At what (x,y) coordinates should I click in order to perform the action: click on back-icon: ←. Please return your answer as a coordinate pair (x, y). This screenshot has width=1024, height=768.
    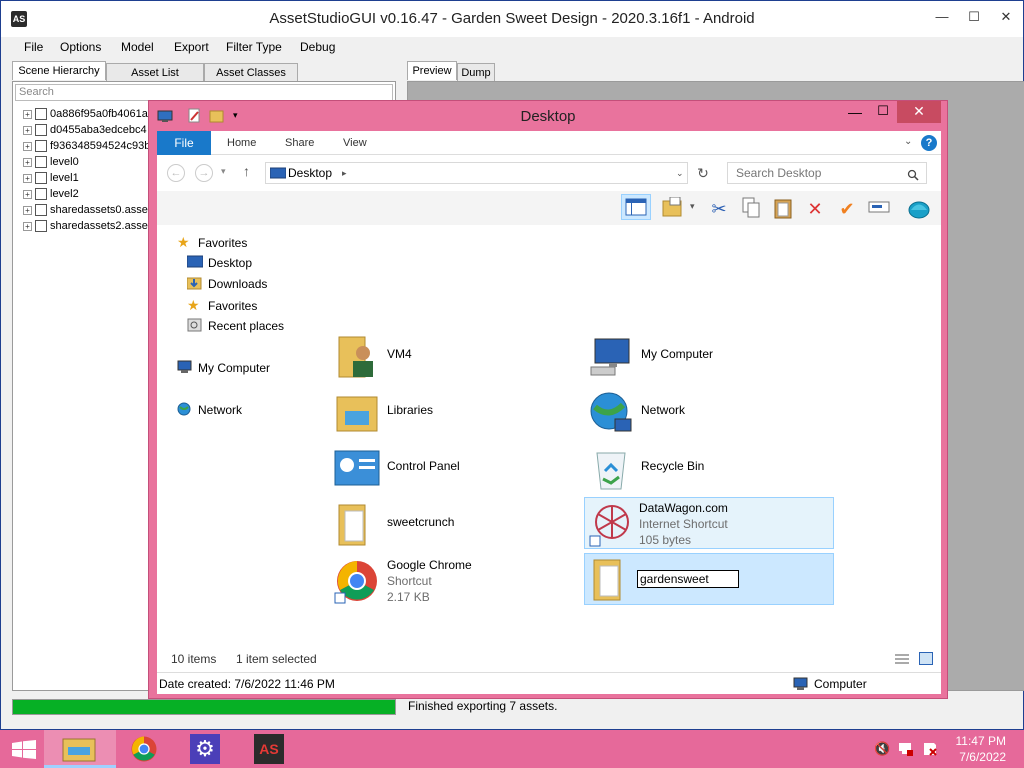
    Looking at the image, I should click on (176, 173).